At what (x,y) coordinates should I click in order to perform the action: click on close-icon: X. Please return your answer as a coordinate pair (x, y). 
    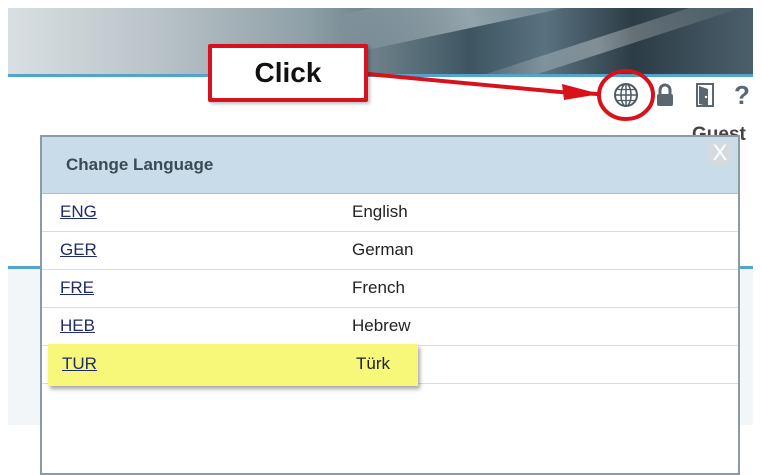
    Looking at the image, I should click on (720, 153).